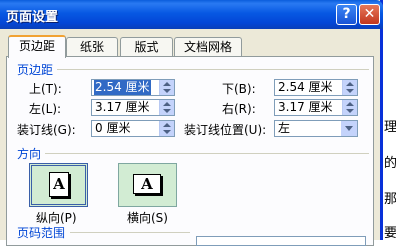  Describe the element at coordinates (35, 70) in the screenshot. I see `margins-section-label: 页边距` at that location.